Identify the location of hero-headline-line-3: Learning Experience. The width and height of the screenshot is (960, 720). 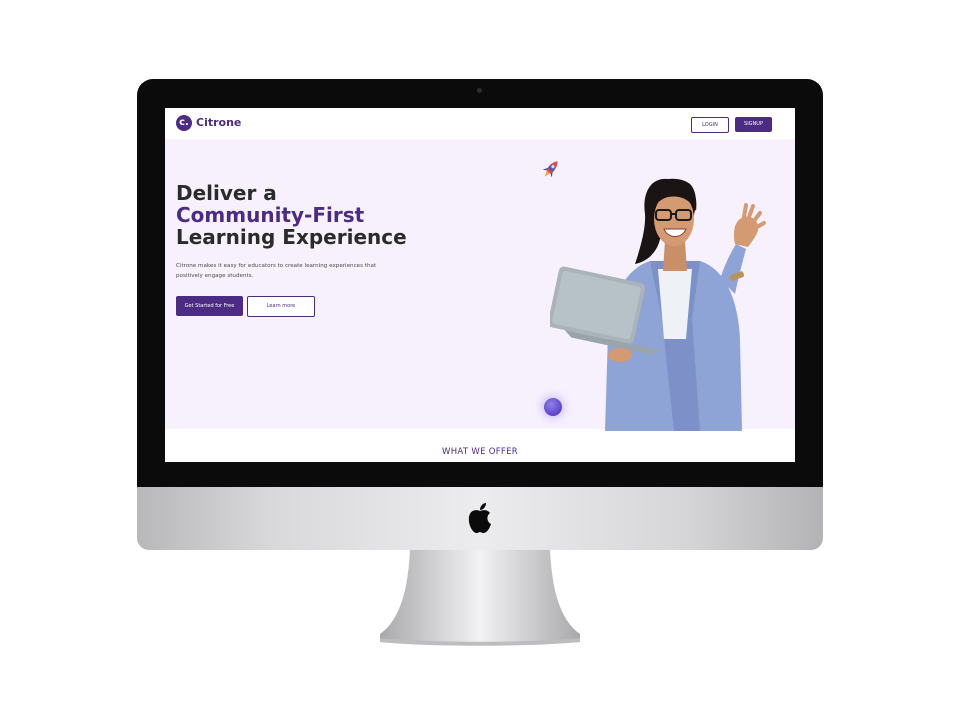
(291, 237).